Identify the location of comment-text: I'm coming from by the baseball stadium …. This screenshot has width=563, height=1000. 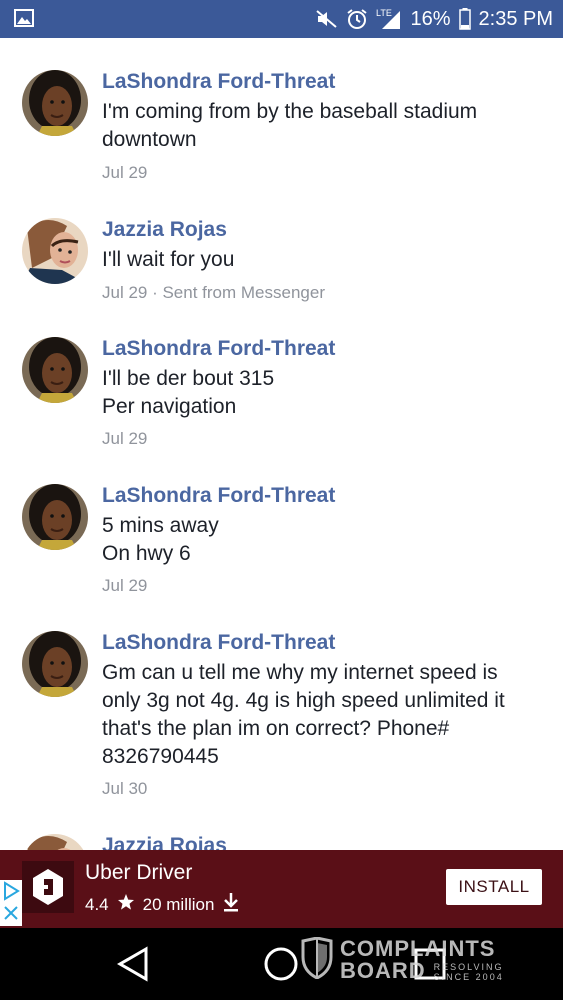
(290, 125).